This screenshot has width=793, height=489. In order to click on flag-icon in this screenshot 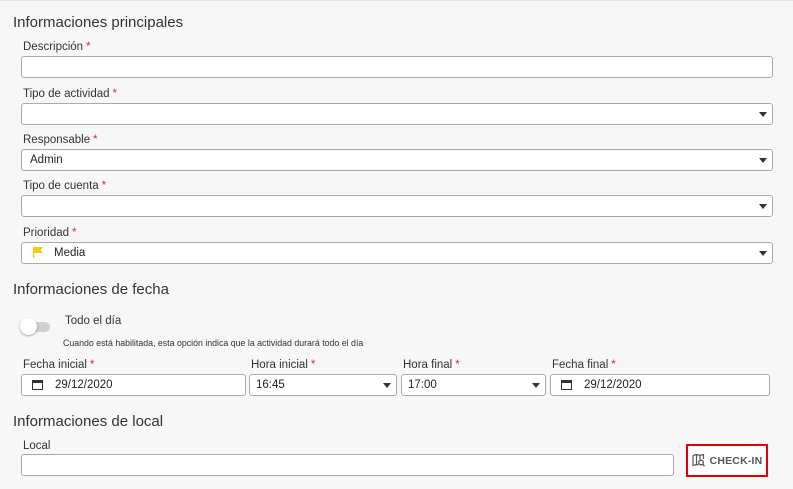, I will do `click(38, 252)`.